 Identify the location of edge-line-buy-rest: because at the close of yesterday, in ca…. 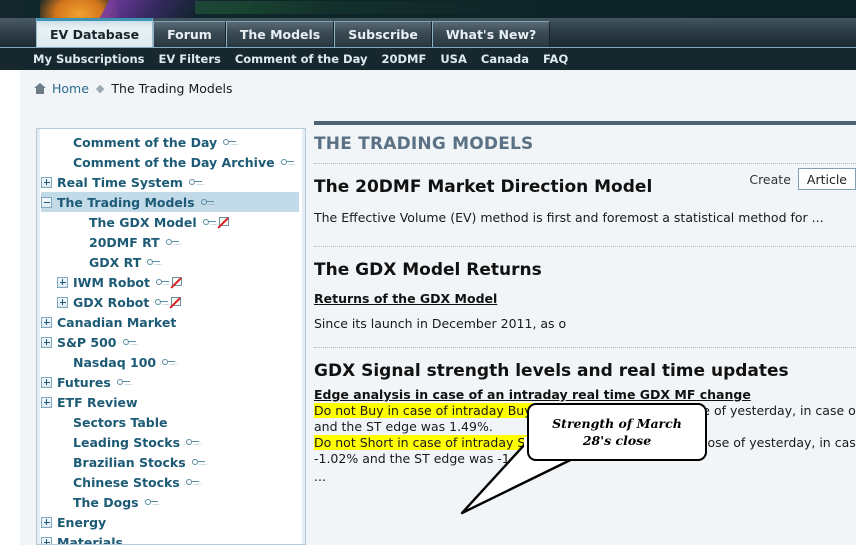
(718, 410).